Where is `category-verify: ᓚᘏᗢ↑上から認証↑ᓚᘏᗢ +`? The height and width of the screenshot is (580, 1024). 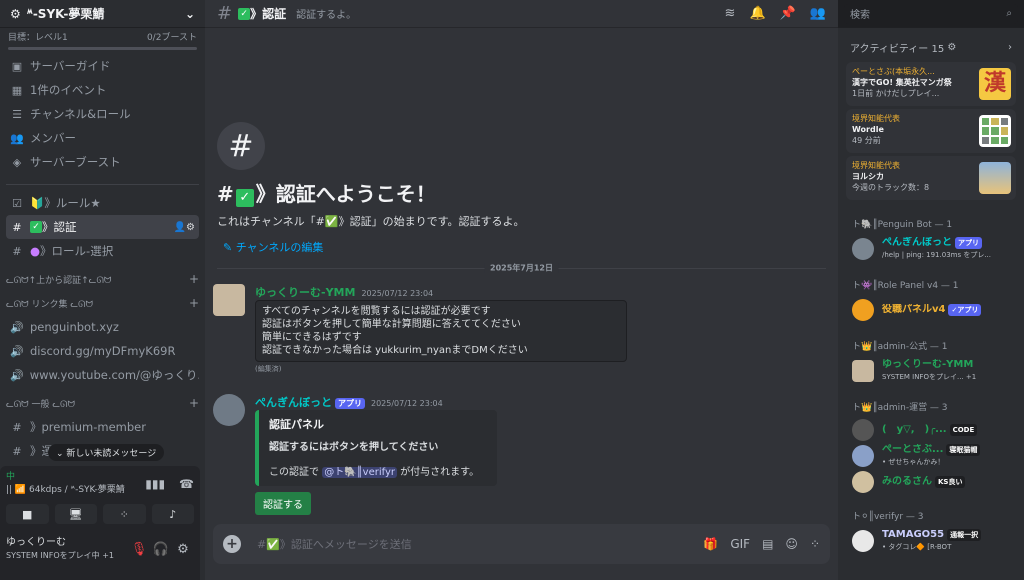
category-verify: ᓚᘏᗢ↑上から認証↑ᓚᘏᗢ + is located at coordinates (102, 279).